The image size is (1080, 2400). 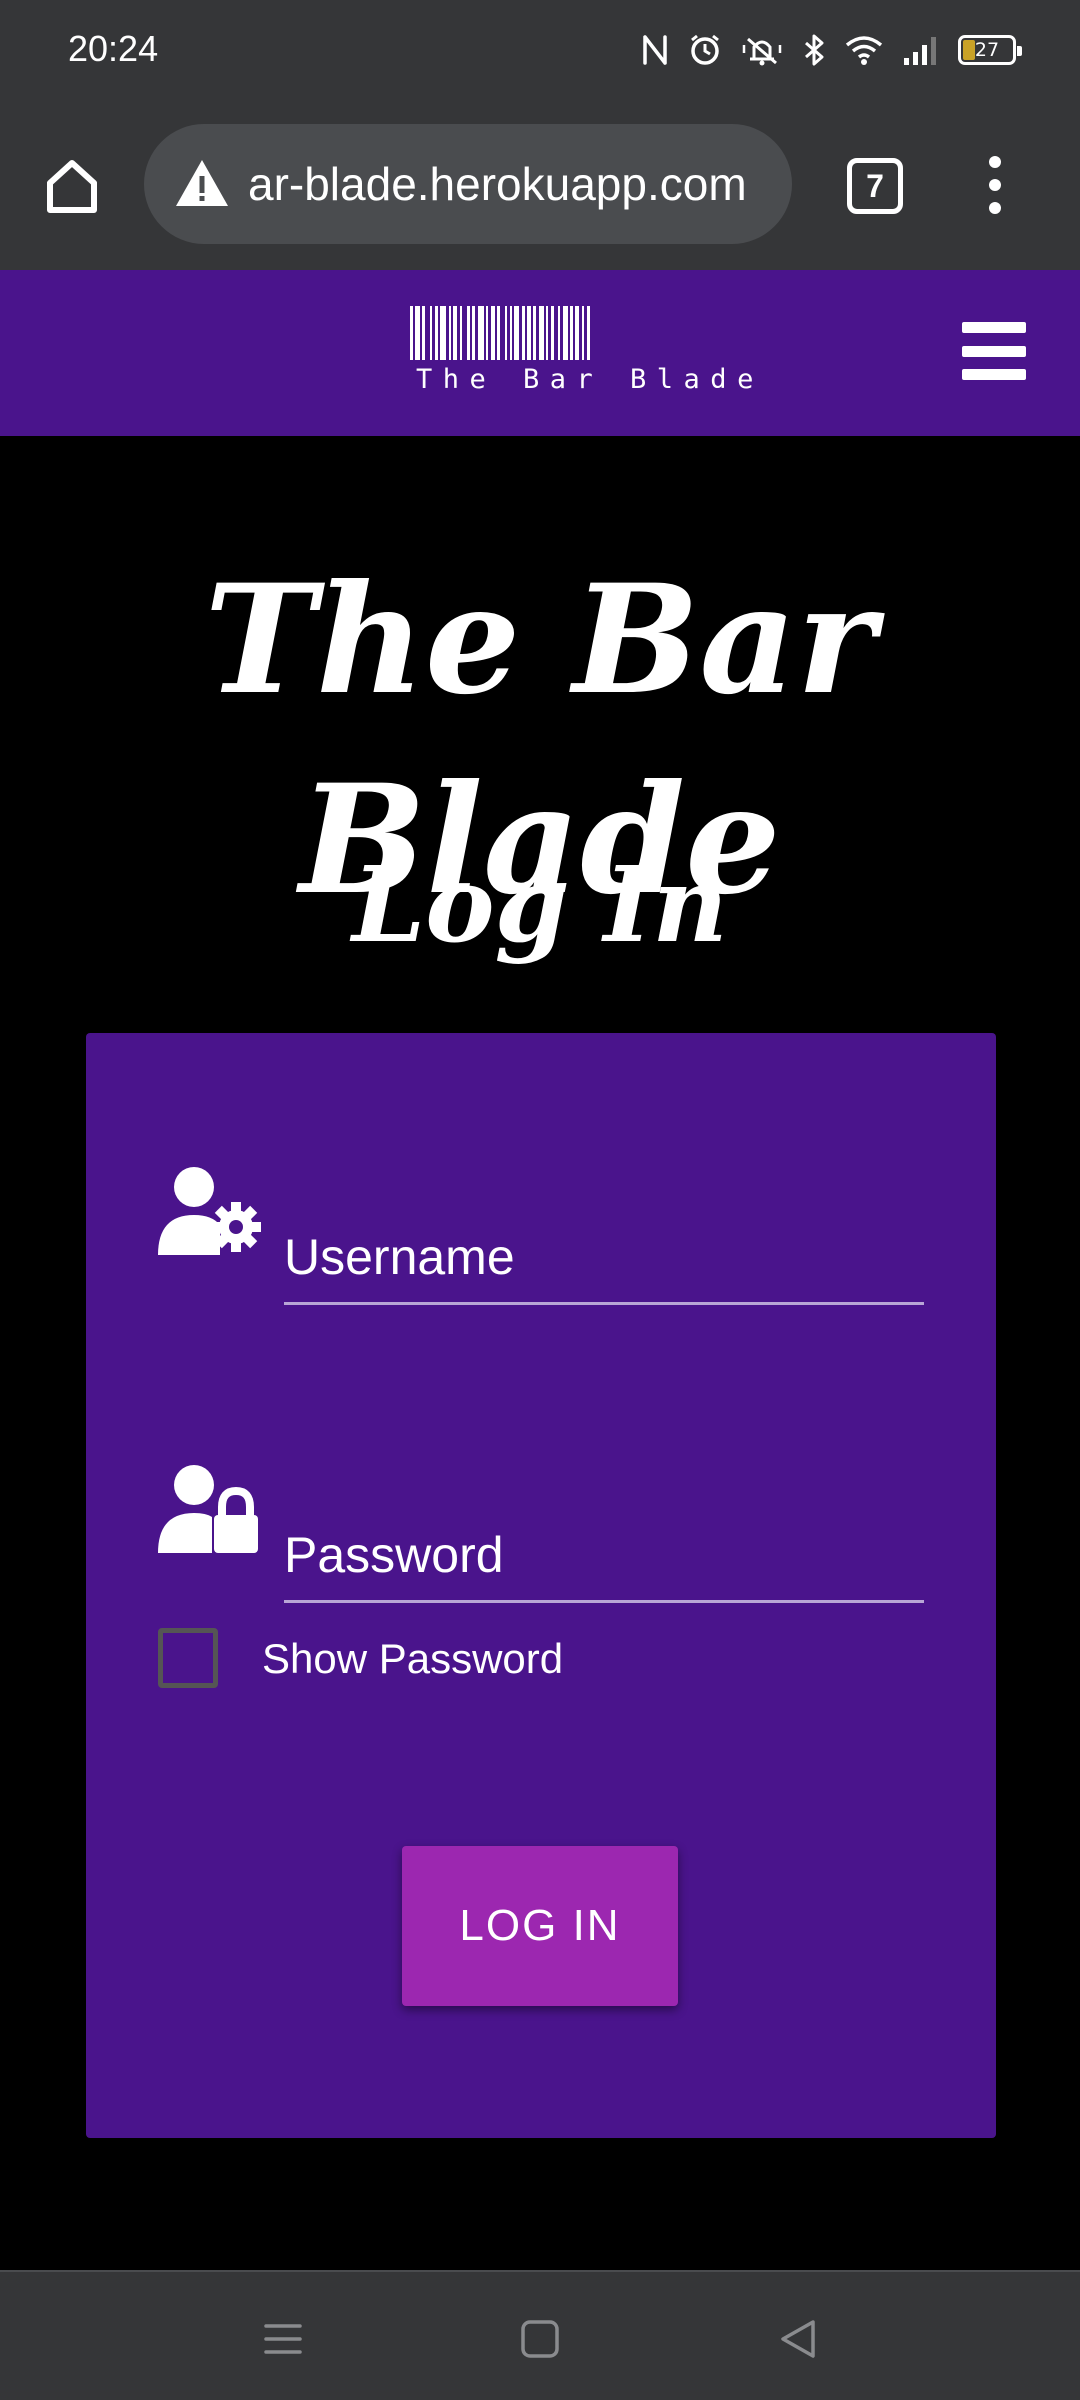 I want to click on user-gear-icon, so click(x=209, y=1211).